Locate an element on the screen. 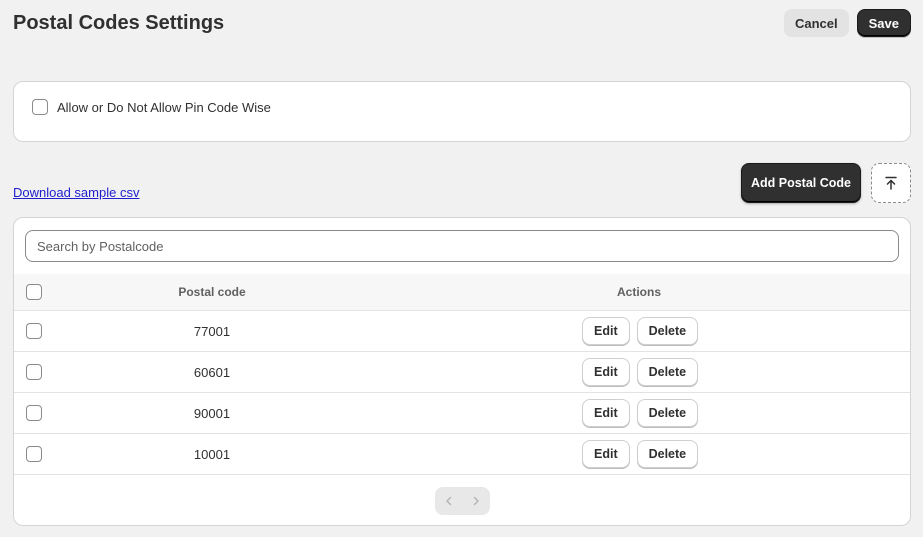 The width and height of the screenshot is (923, 537). download-sample-csv-link: Download sample csv is located at coordinates (76, 192).